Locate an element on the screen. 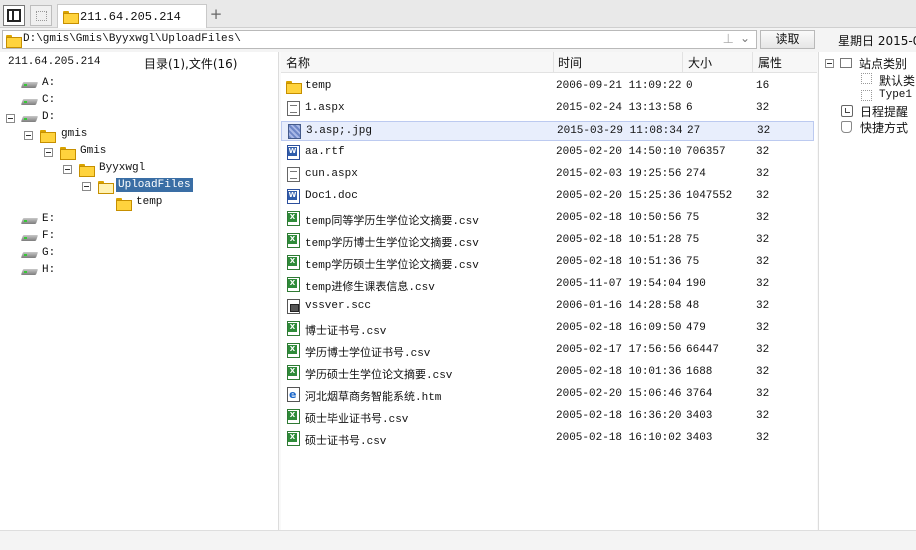 The width and height of the screenshot is (916, 550). file-row: 博士证书号.csv 2005-02-18 16:09:50 479 32 is located at coordinates (547, 329).